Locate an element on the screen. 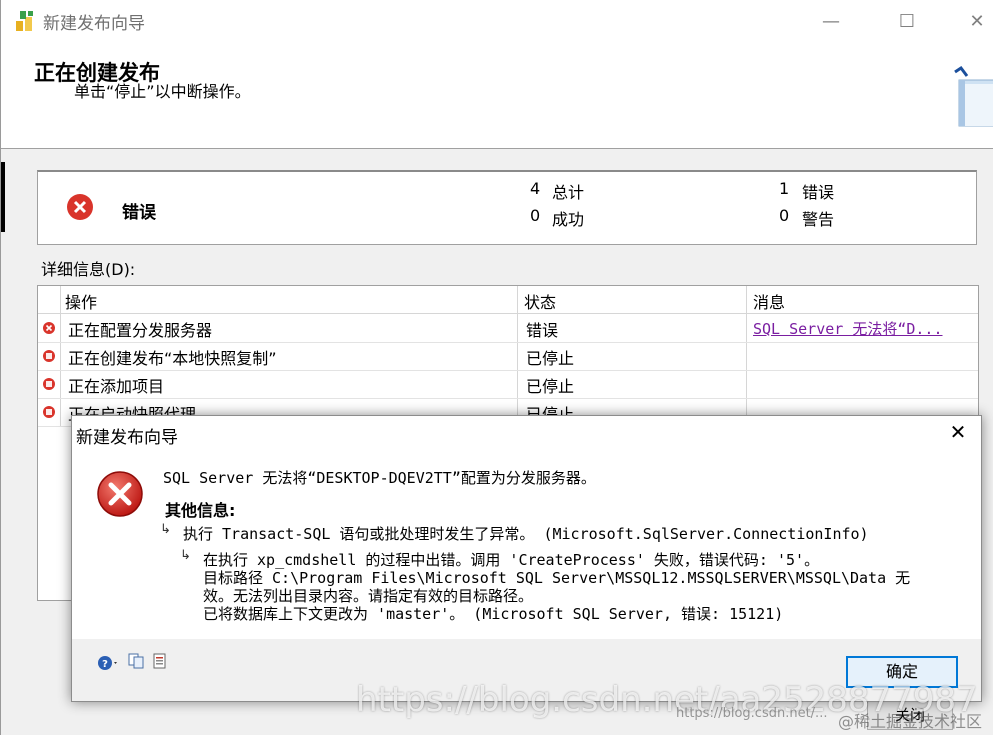  dialog-title: 新建发布向导 is located at coordinates (127, 438).